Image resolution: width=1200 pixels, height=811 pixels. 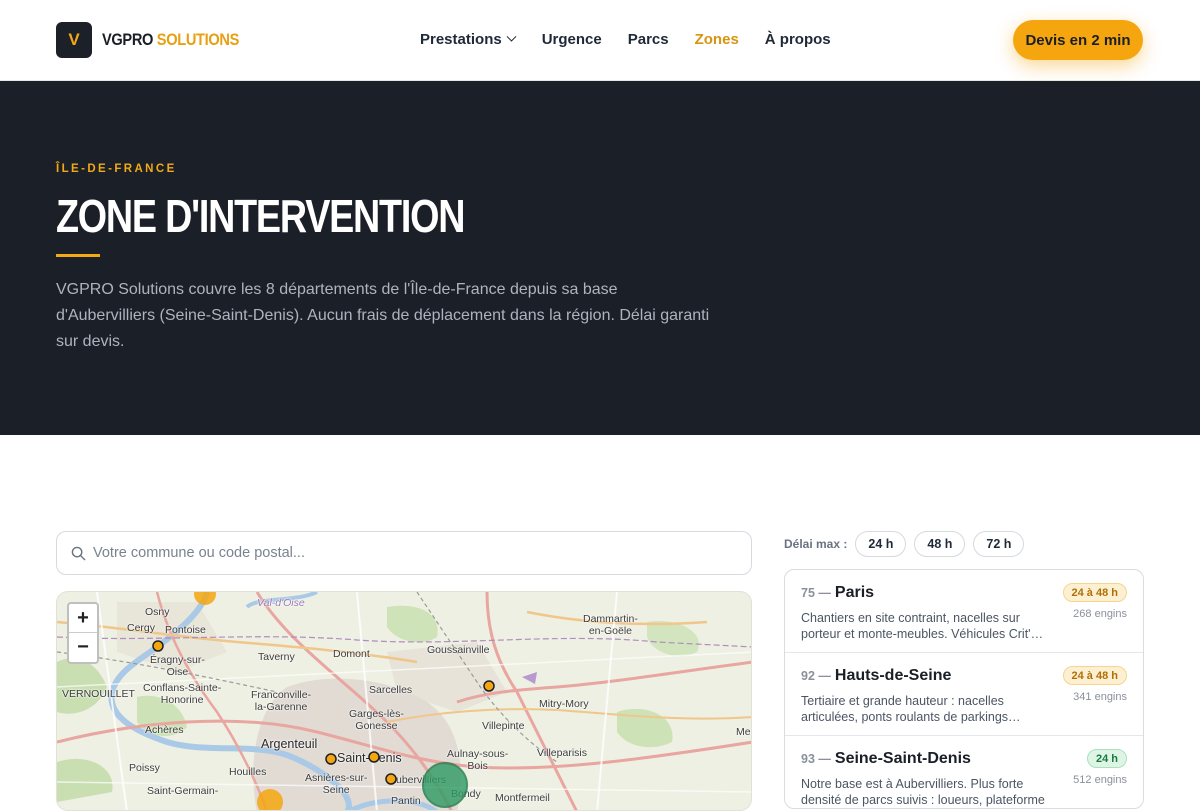 What do you see at coordinates (171, 39) in the screenshot?
I see `brand-name: VGPRO SOLUTIONS` at bounding box center [171, 39].